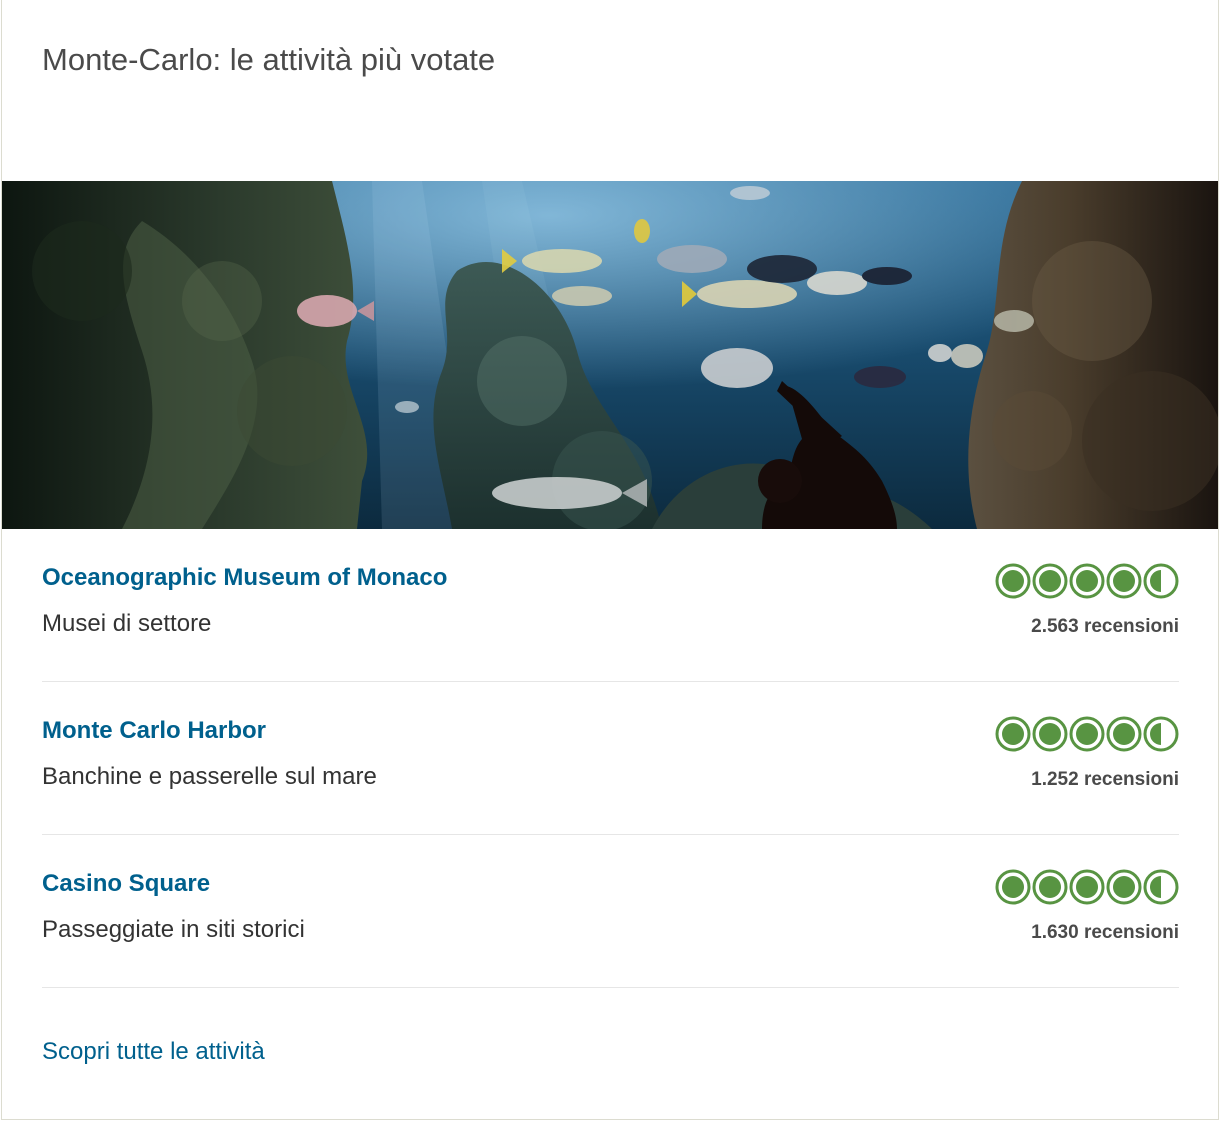 The image size is (1220, 1121). Describe the element at coordinates (154, 731) in the screenshot. I see `attraction-name-link: Monte Carlo Harbor` at that location.